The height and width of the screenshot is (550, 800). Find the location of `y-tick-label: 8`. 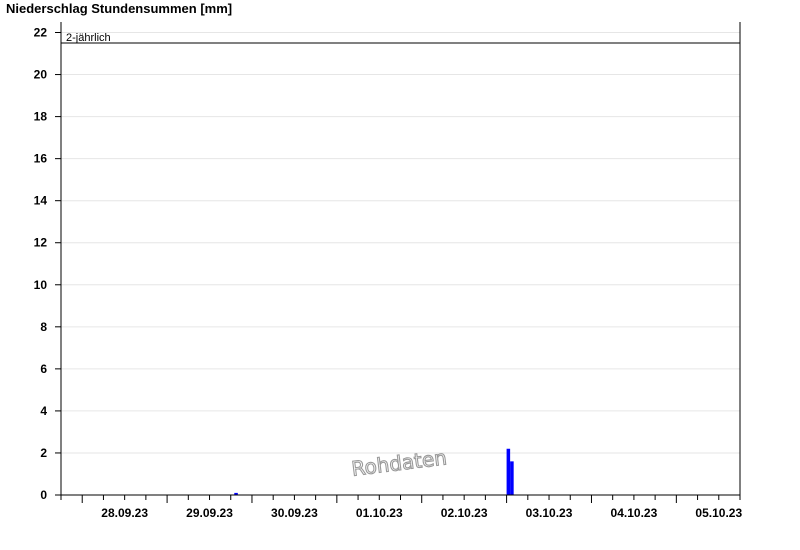

y-tick-label: 8 is located at coordinates (43, 327).